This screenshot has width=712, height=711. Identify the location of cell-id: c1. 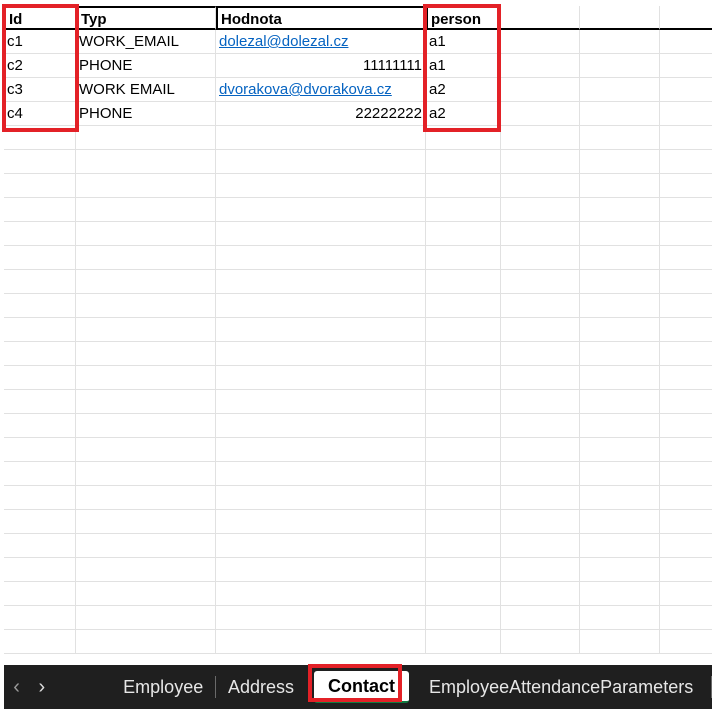
(40, 42).